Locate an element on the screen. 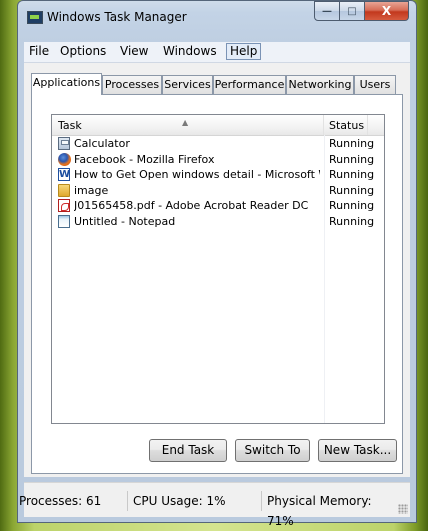 This screenshot has width=428, height=531. close-icon: X is located at coordinates (386, 11).